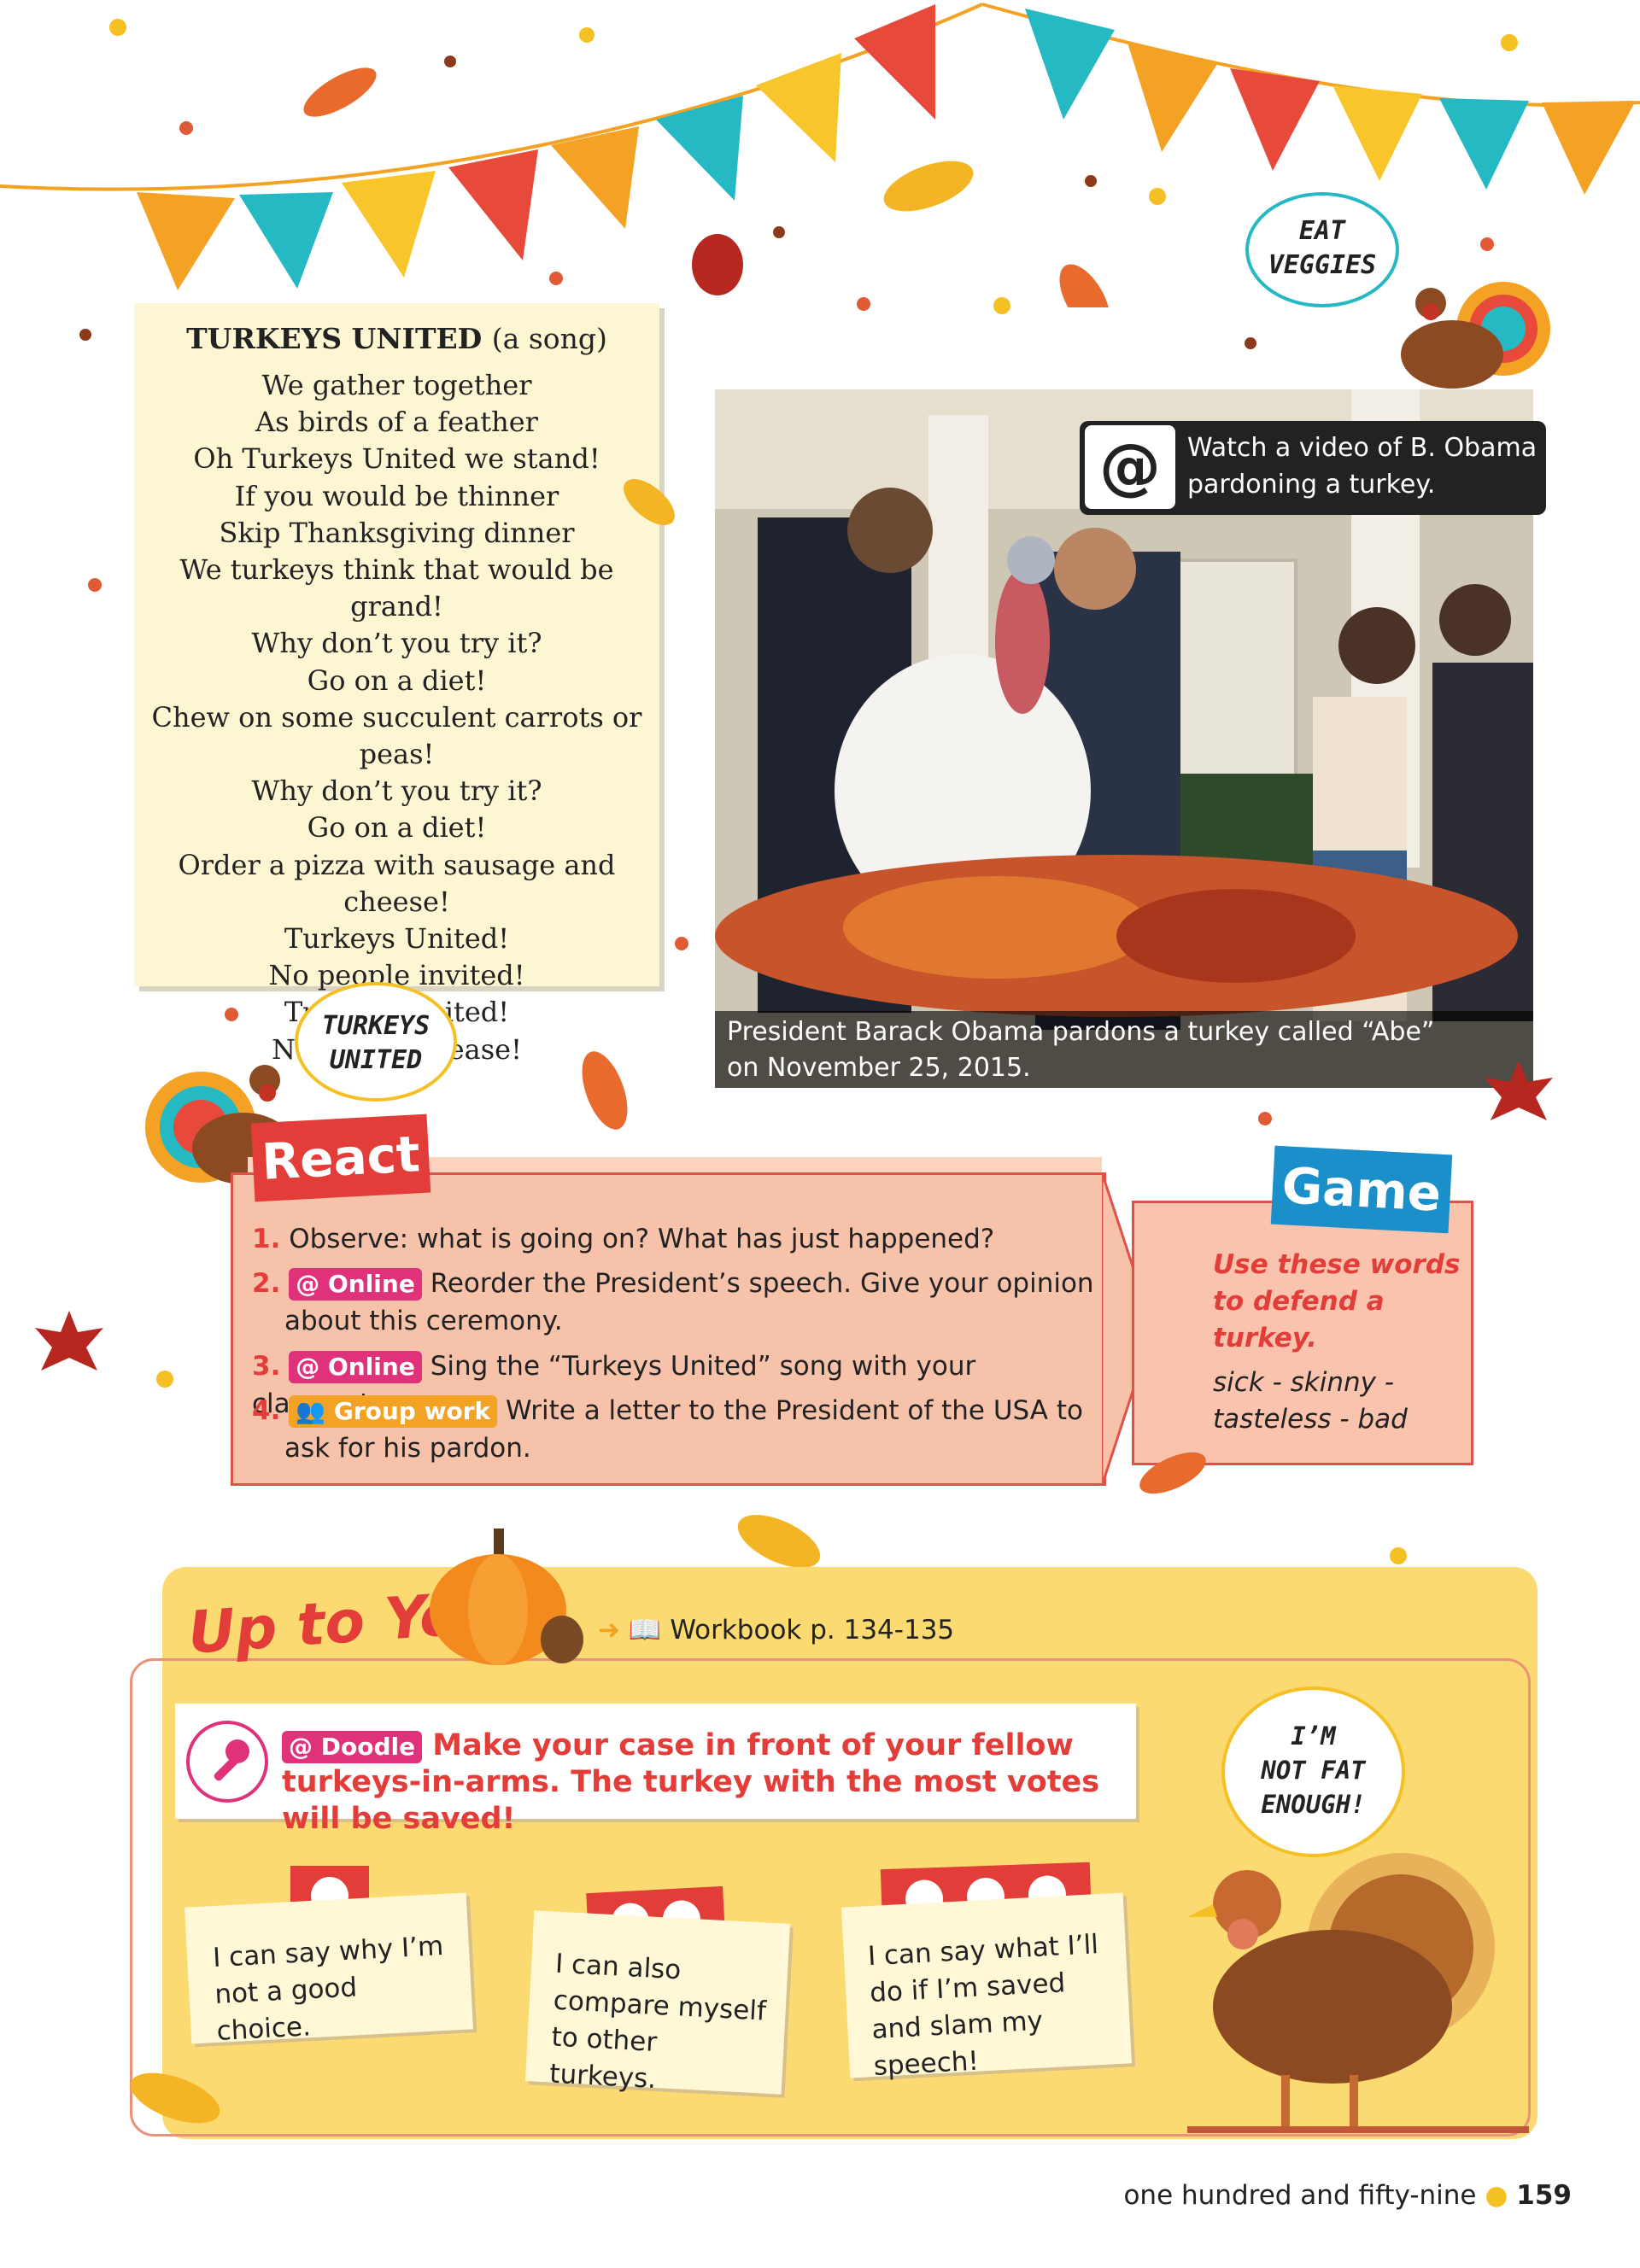 Image resolution: width=1640 pixels, height=2268 pixels. I want to click on bubble-line: NOT FAT, so click(1313, 1770).